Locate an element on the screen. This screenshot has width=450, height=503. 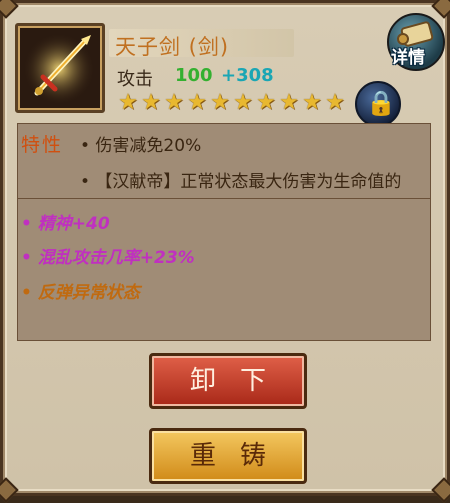
attributes-divider is located at coordinates (224, 198).